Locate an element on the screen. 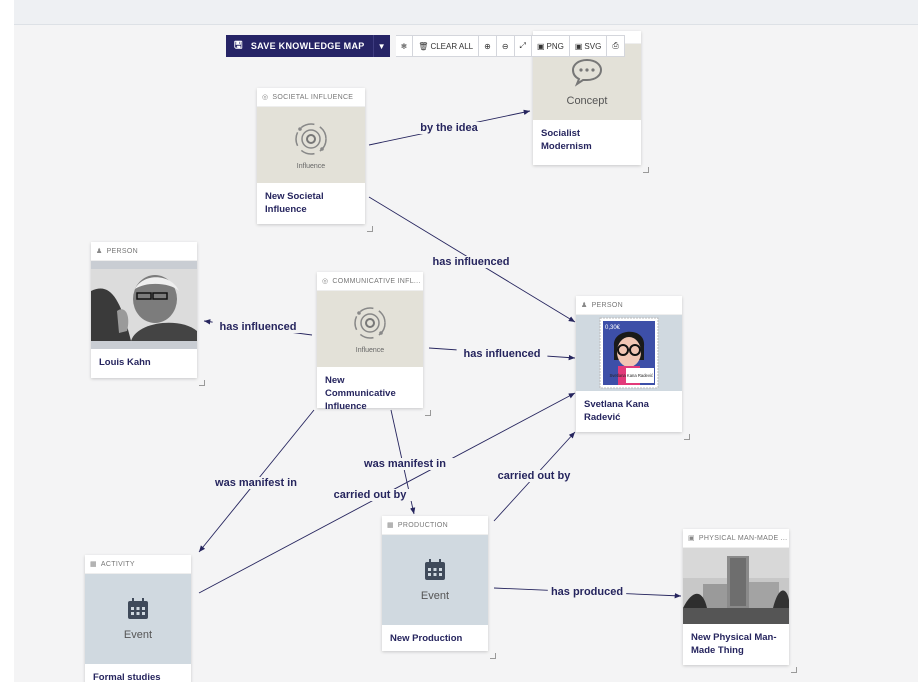 This screenshot has width=918, height=682. export-png-button: ▣ PNG is located at coordinates (550, 46).